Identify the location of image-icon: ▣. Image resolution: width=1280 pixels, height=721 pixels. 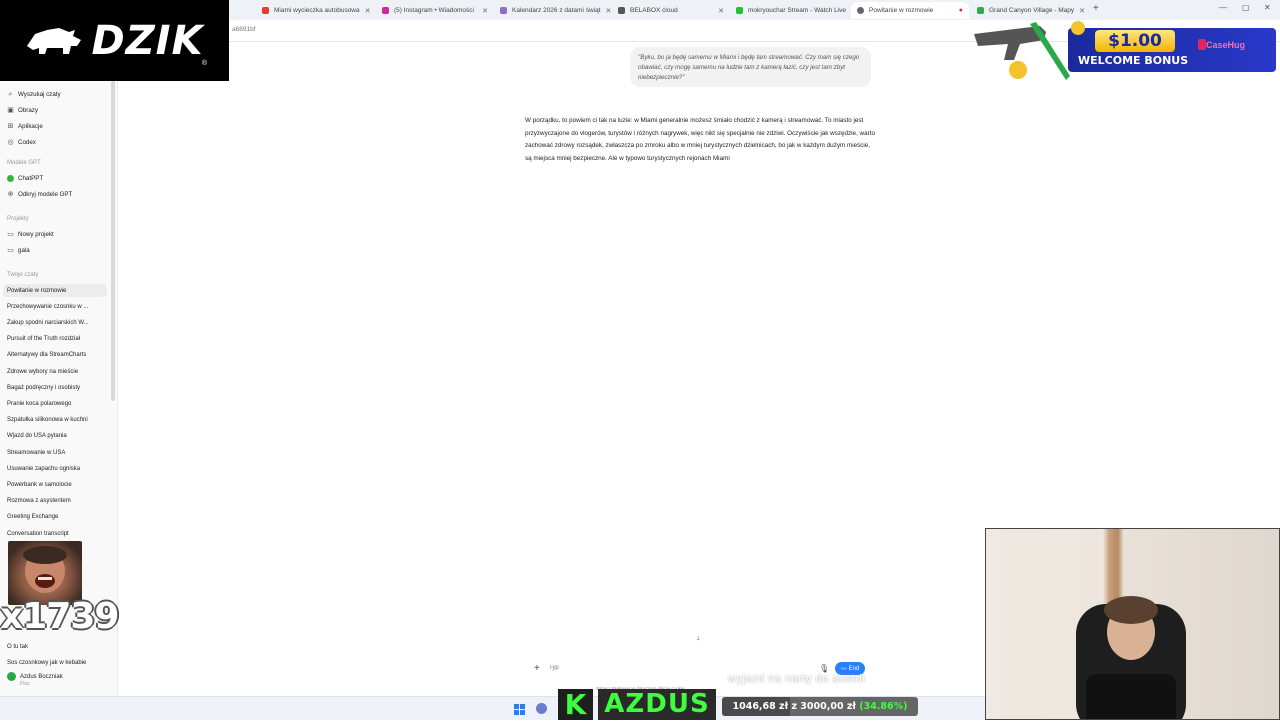
(10, 110).